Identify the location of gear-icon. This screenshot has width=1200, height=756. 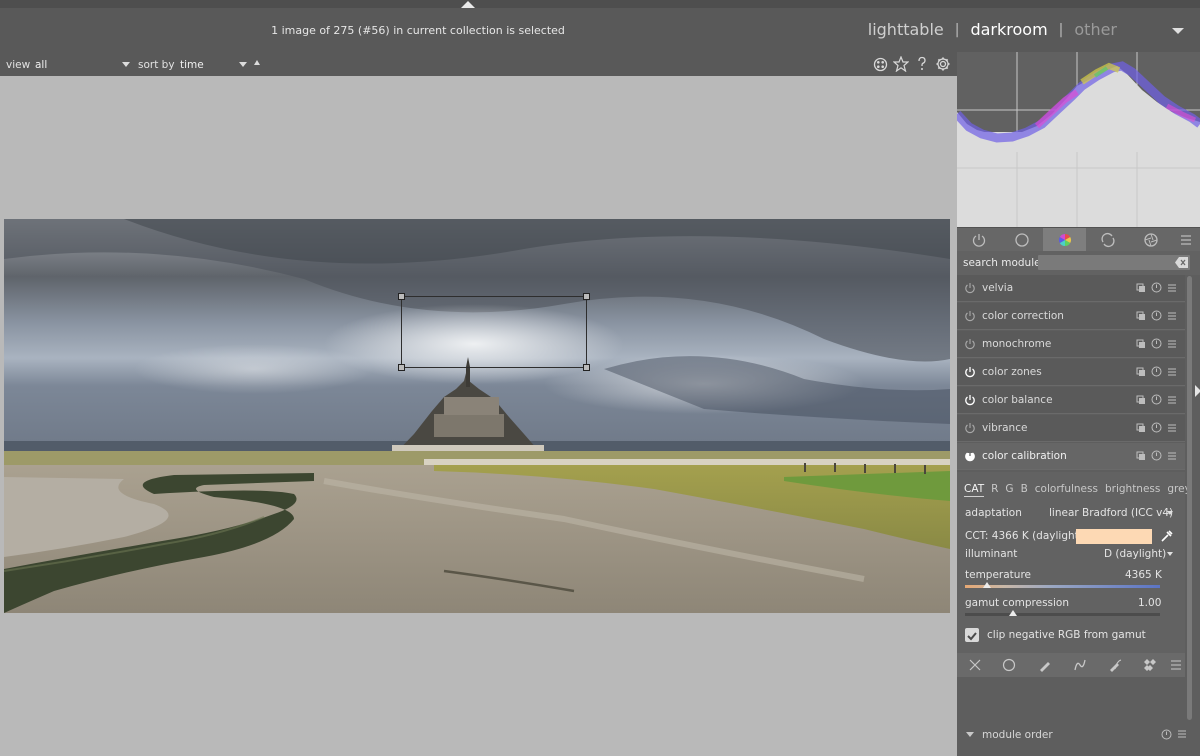
(943, 64).